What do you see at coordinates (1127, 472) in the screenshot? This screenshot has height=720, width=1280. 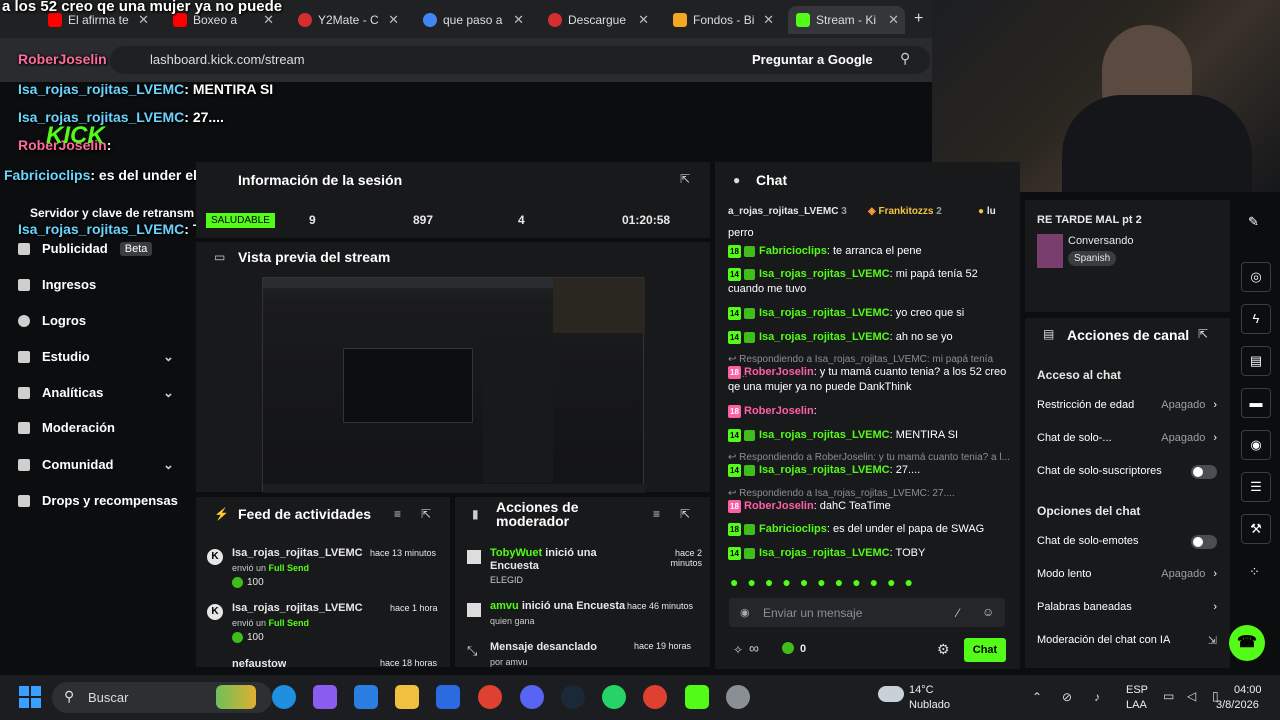 I see `channel-setting-row: Chat de solo-suscriptores` at bounding box center [1127, 472].